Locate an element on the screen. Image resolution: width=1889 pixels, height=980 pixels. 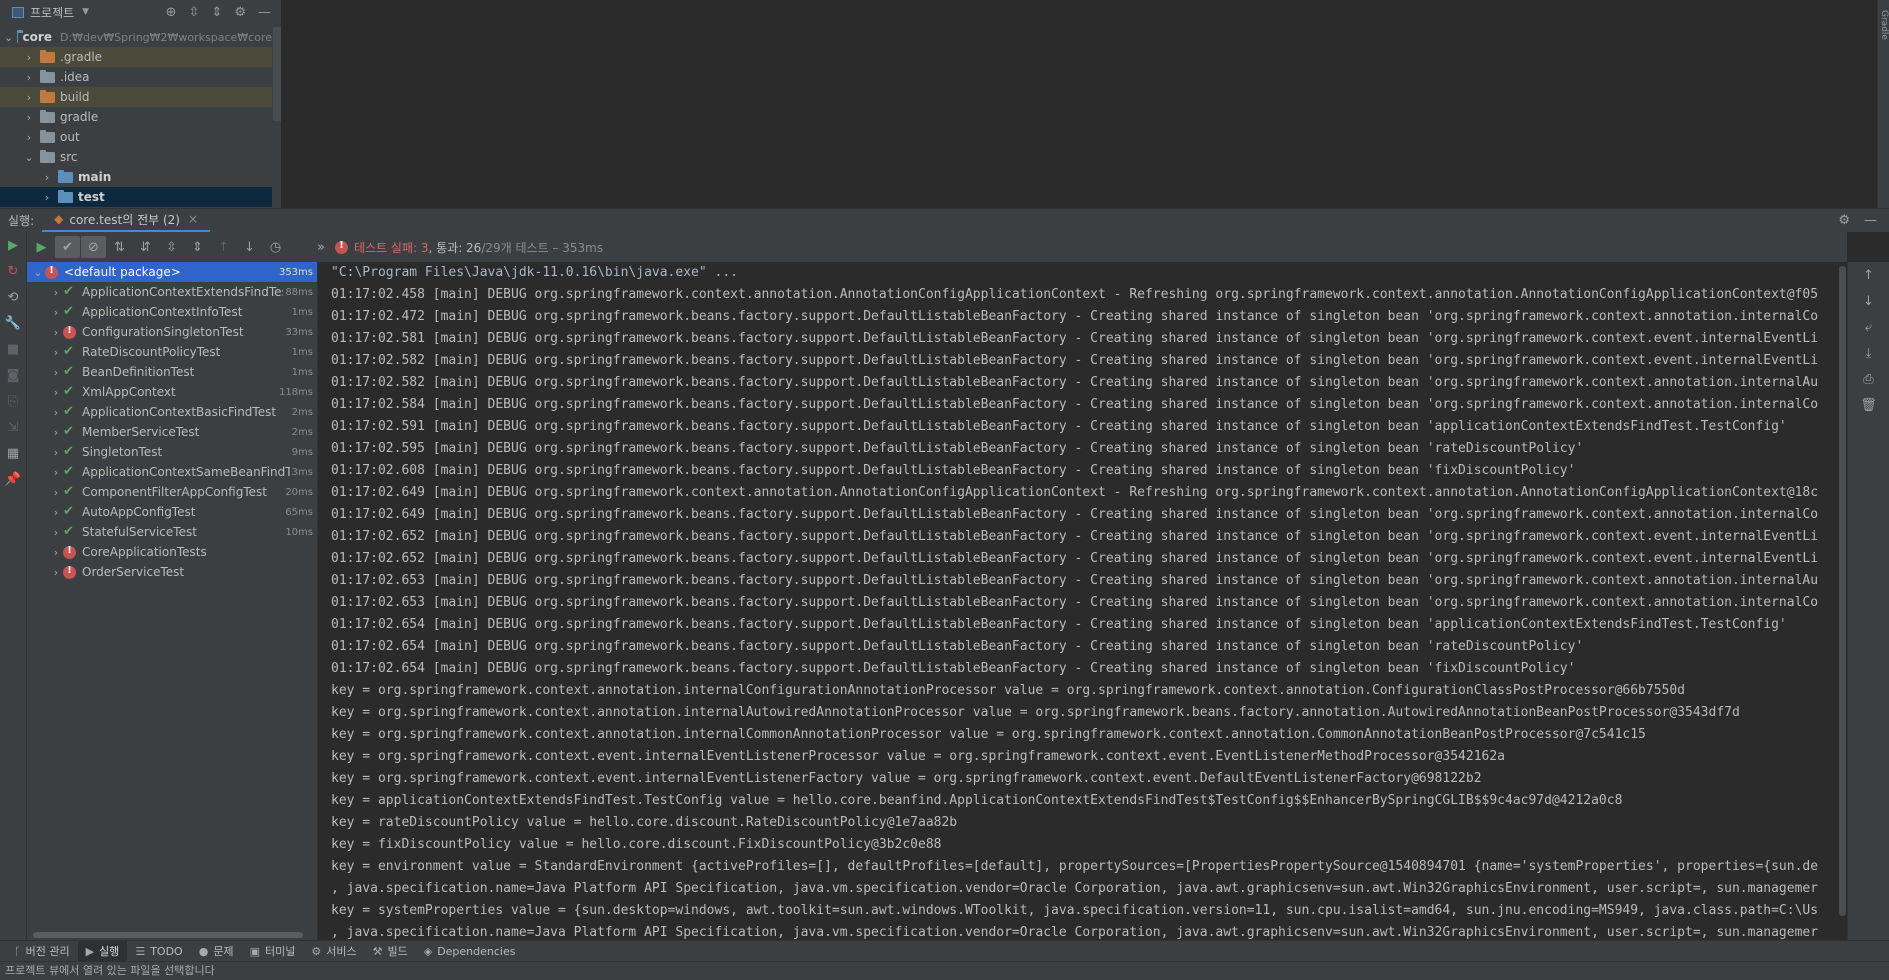
test-tree-item: › SingletonTest 9ms is located at coordinates (172, 452).